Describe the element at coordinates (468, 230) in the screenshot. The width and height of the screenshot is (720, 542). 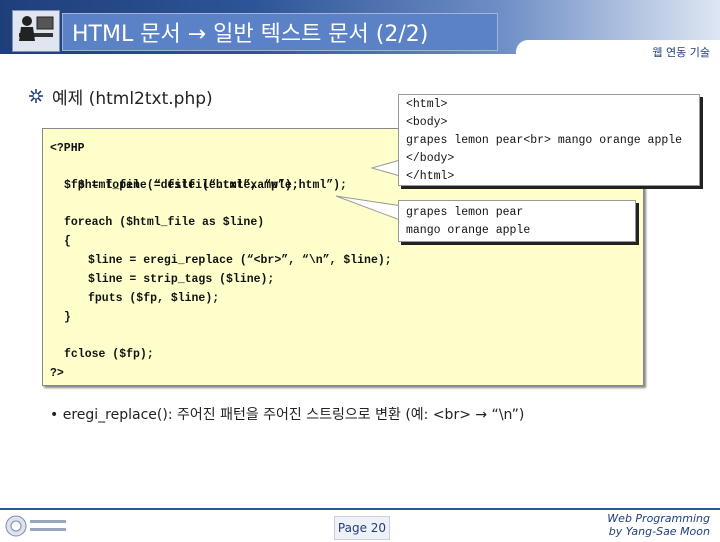
I see `callout-line: mango orange apple` at that location.